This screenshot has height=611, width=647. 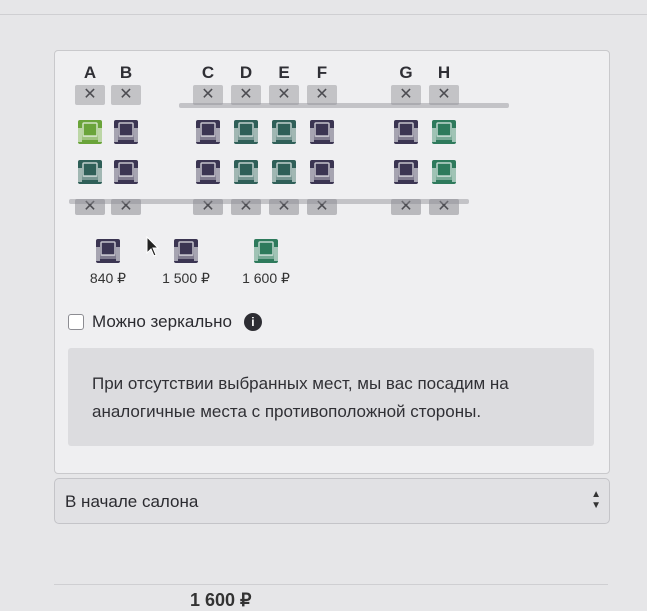 What do you see at coordinates (132, 501) in the screenshot?
I see `select-value: В начале салона` at bounding box center [132, 501].